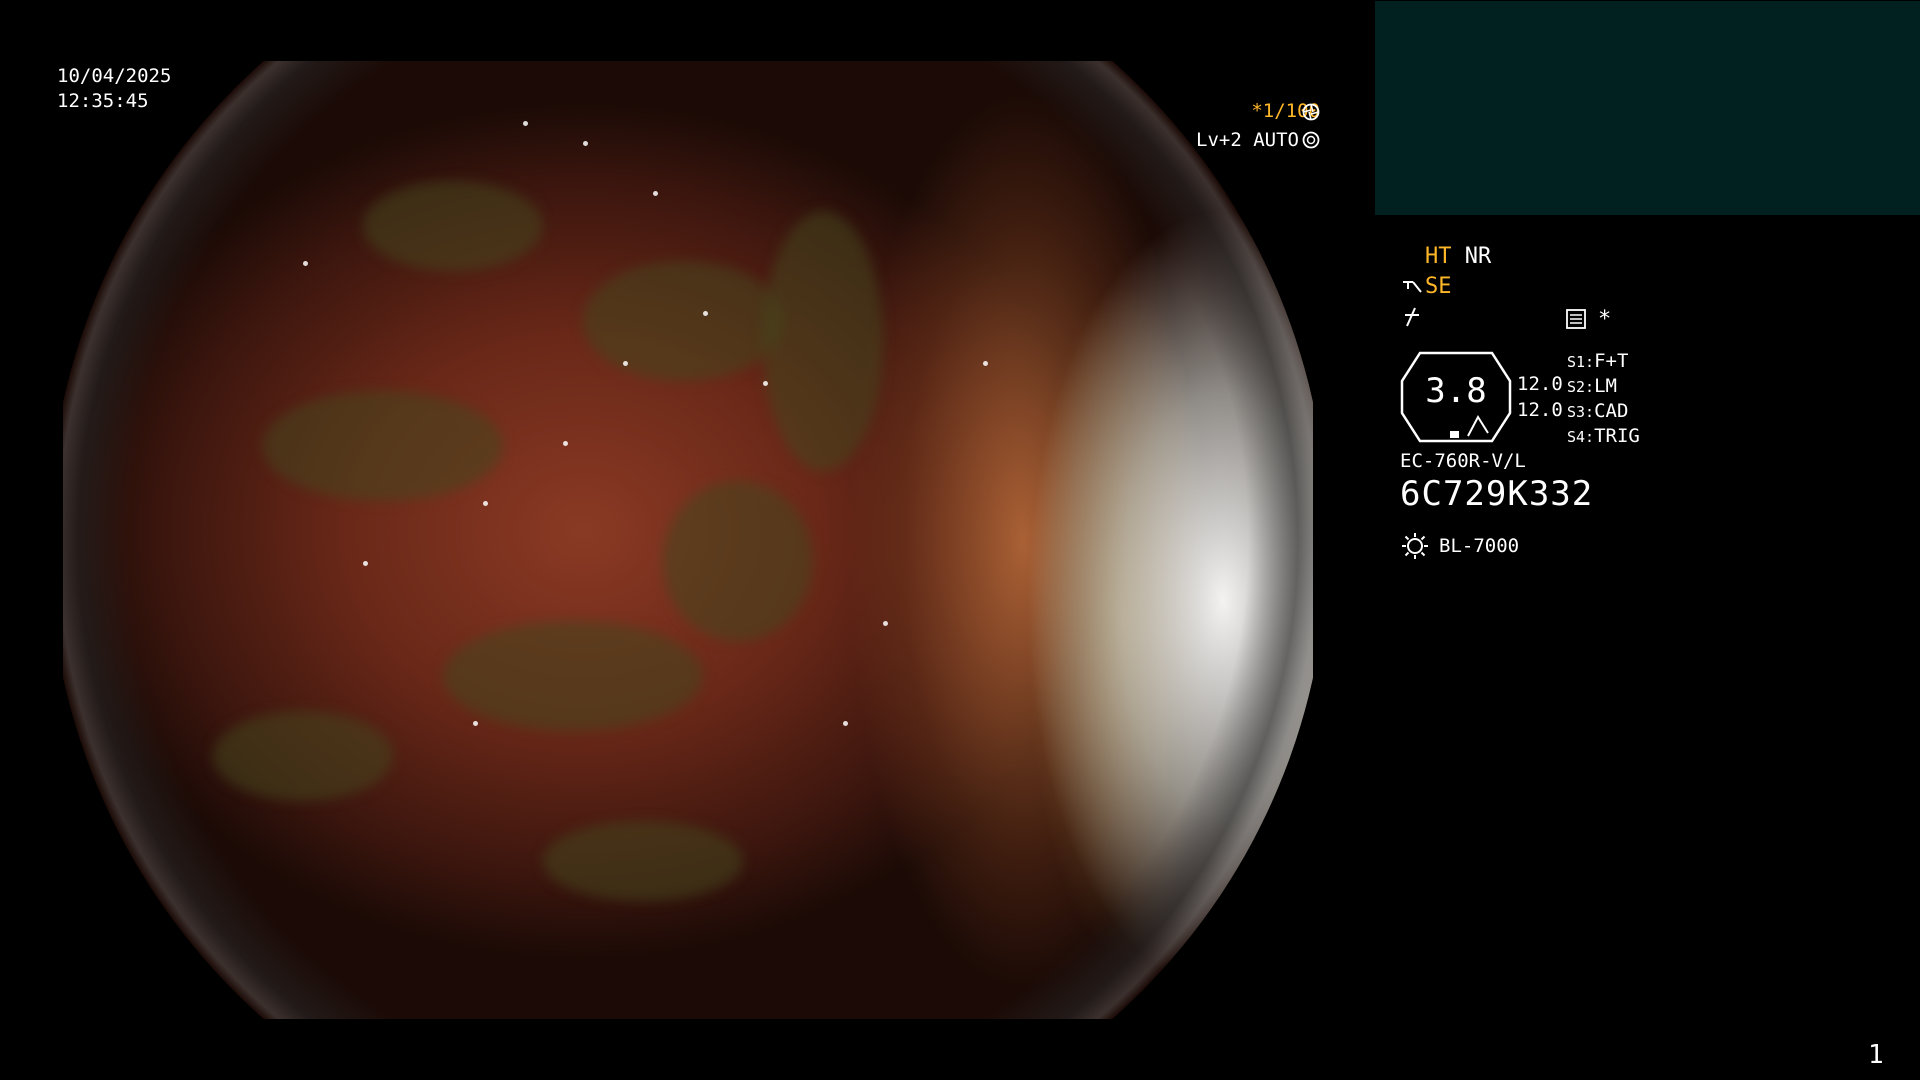 This screenshot has height=1080, width=1920. Describe the element at coordinates (1603, 399) in the screenshot. I see `switch-list: S1:F+T S2:LM S3:CAD S4:TRIG` at that location.